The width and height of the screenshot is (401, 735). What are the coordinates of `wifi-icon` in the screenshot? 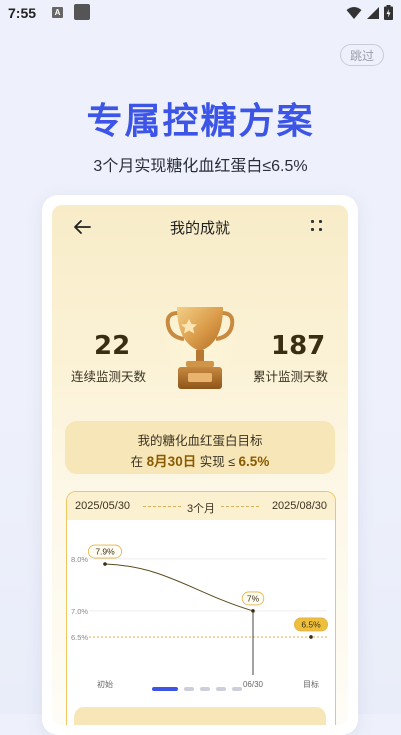 It's located at (354, 12).